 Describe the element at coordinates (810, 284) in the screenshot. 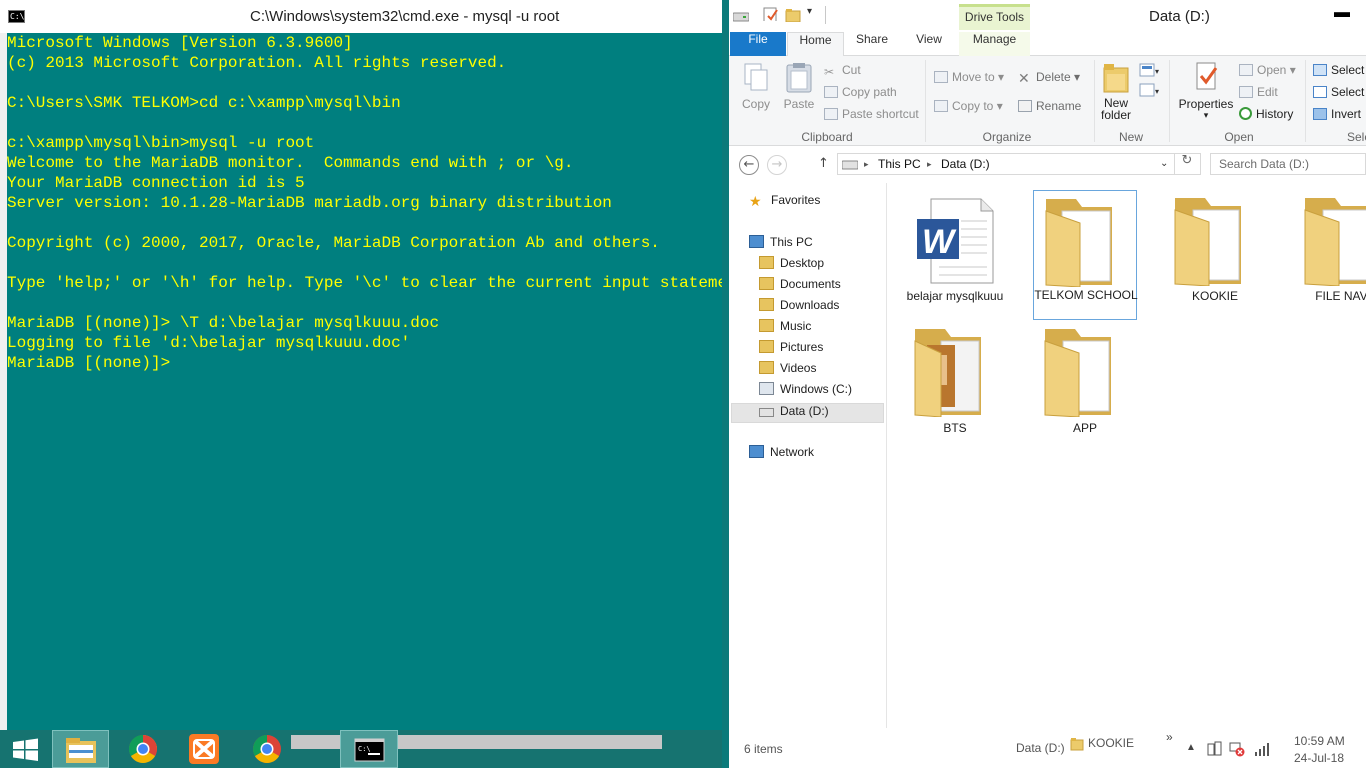

I see `nav-label: Documents` at that location.